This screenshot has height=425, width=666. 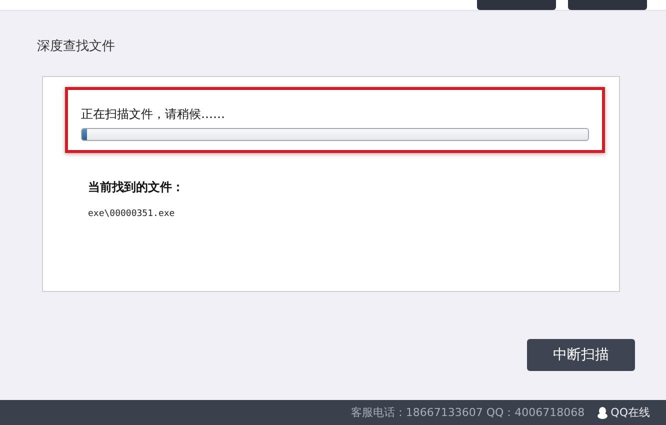 I want to click on found-file-path: exe\00000351.exe, so click(x=132, y=214).